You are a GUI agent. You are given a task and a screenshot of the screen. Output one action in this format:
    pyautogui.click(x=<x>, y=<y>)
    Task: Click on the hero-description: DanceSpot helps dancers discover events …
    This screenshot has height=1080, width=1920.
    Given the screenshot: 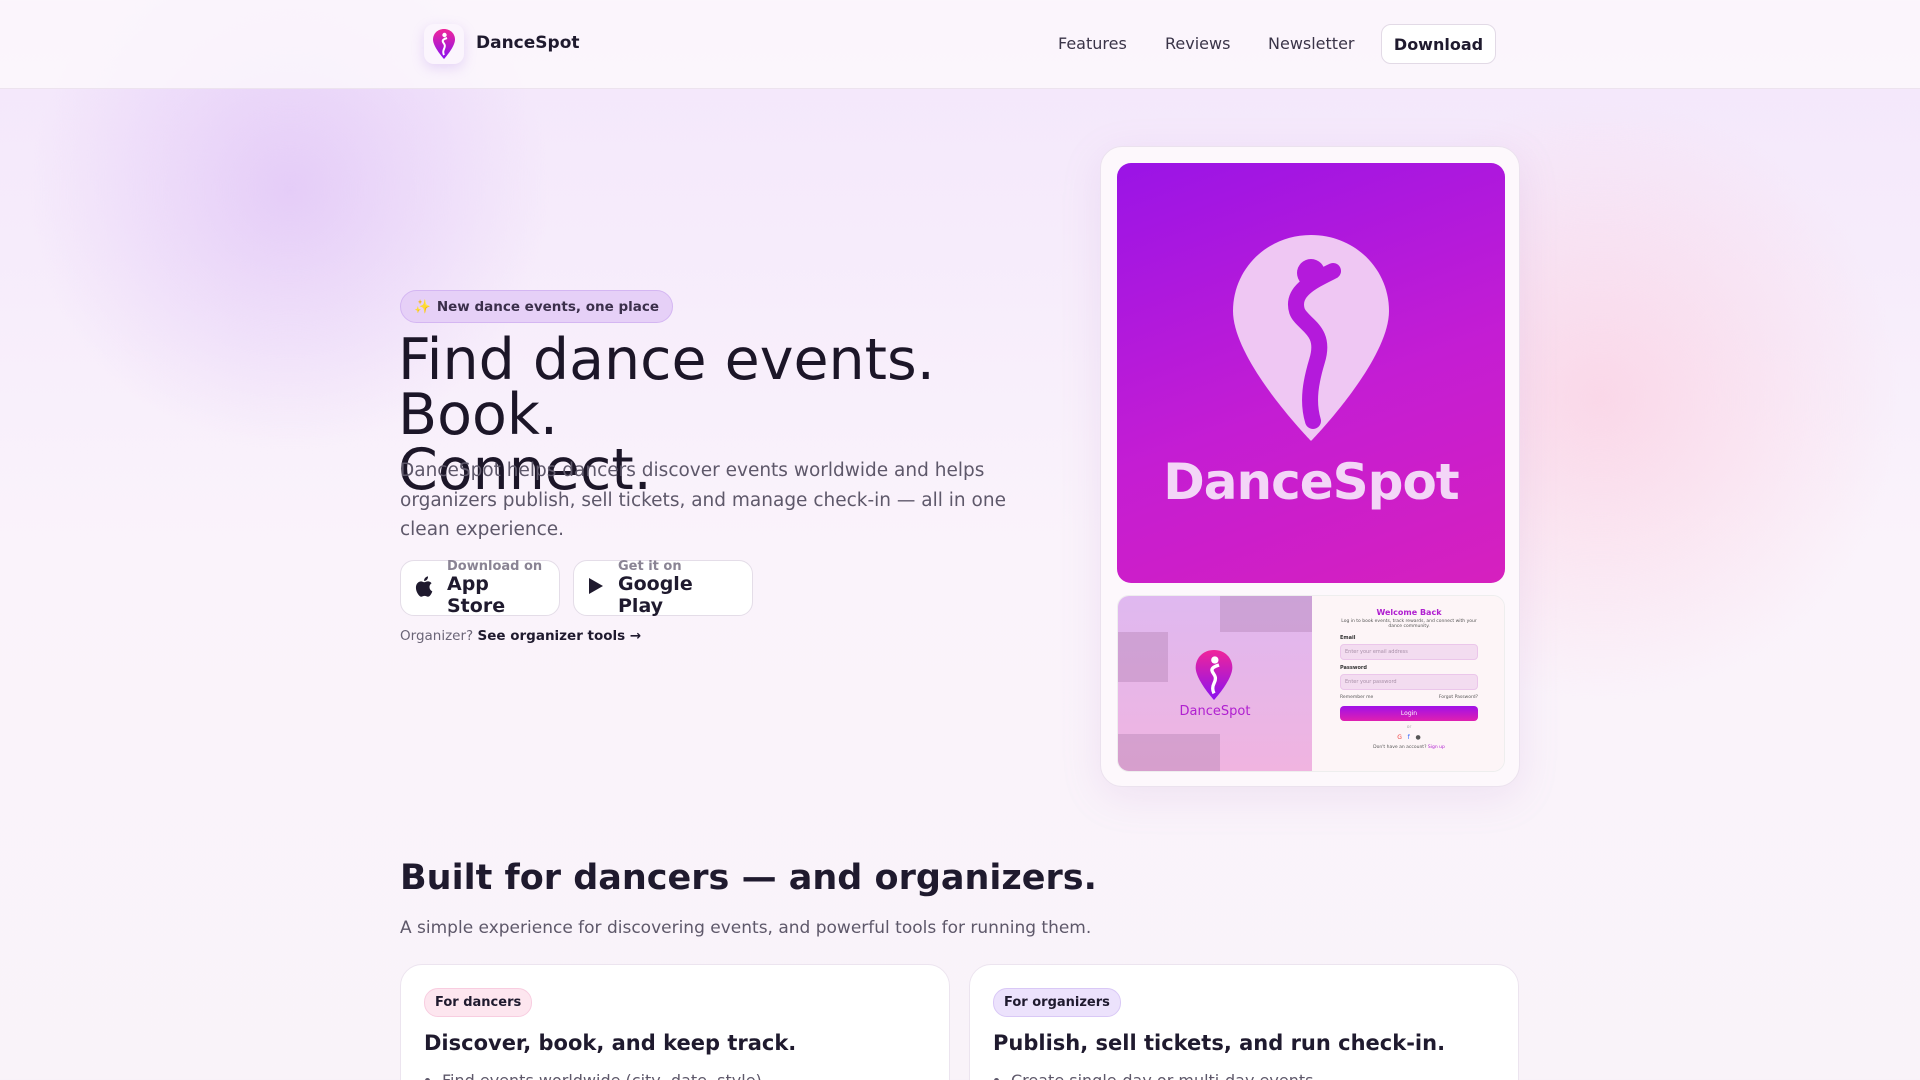 What is the action you would take?
    pyautogui.click(x=703, y=500)
    